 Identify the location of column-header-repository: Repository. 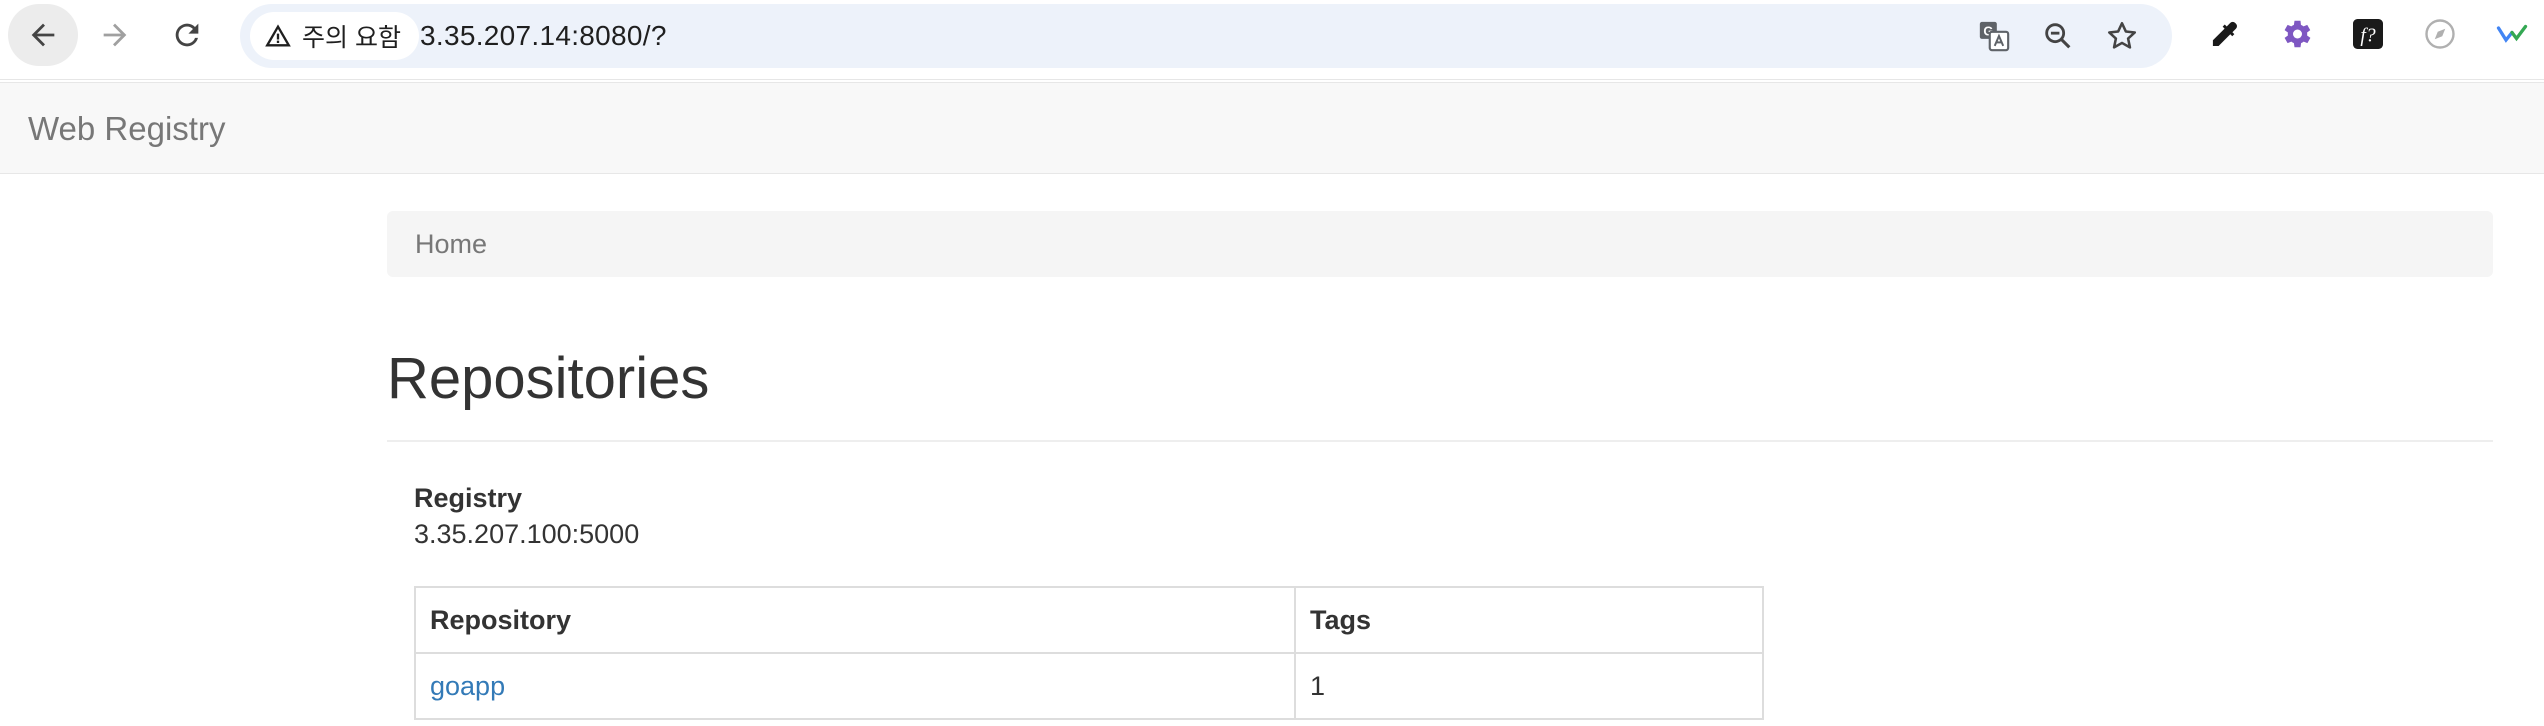
(855, 620).